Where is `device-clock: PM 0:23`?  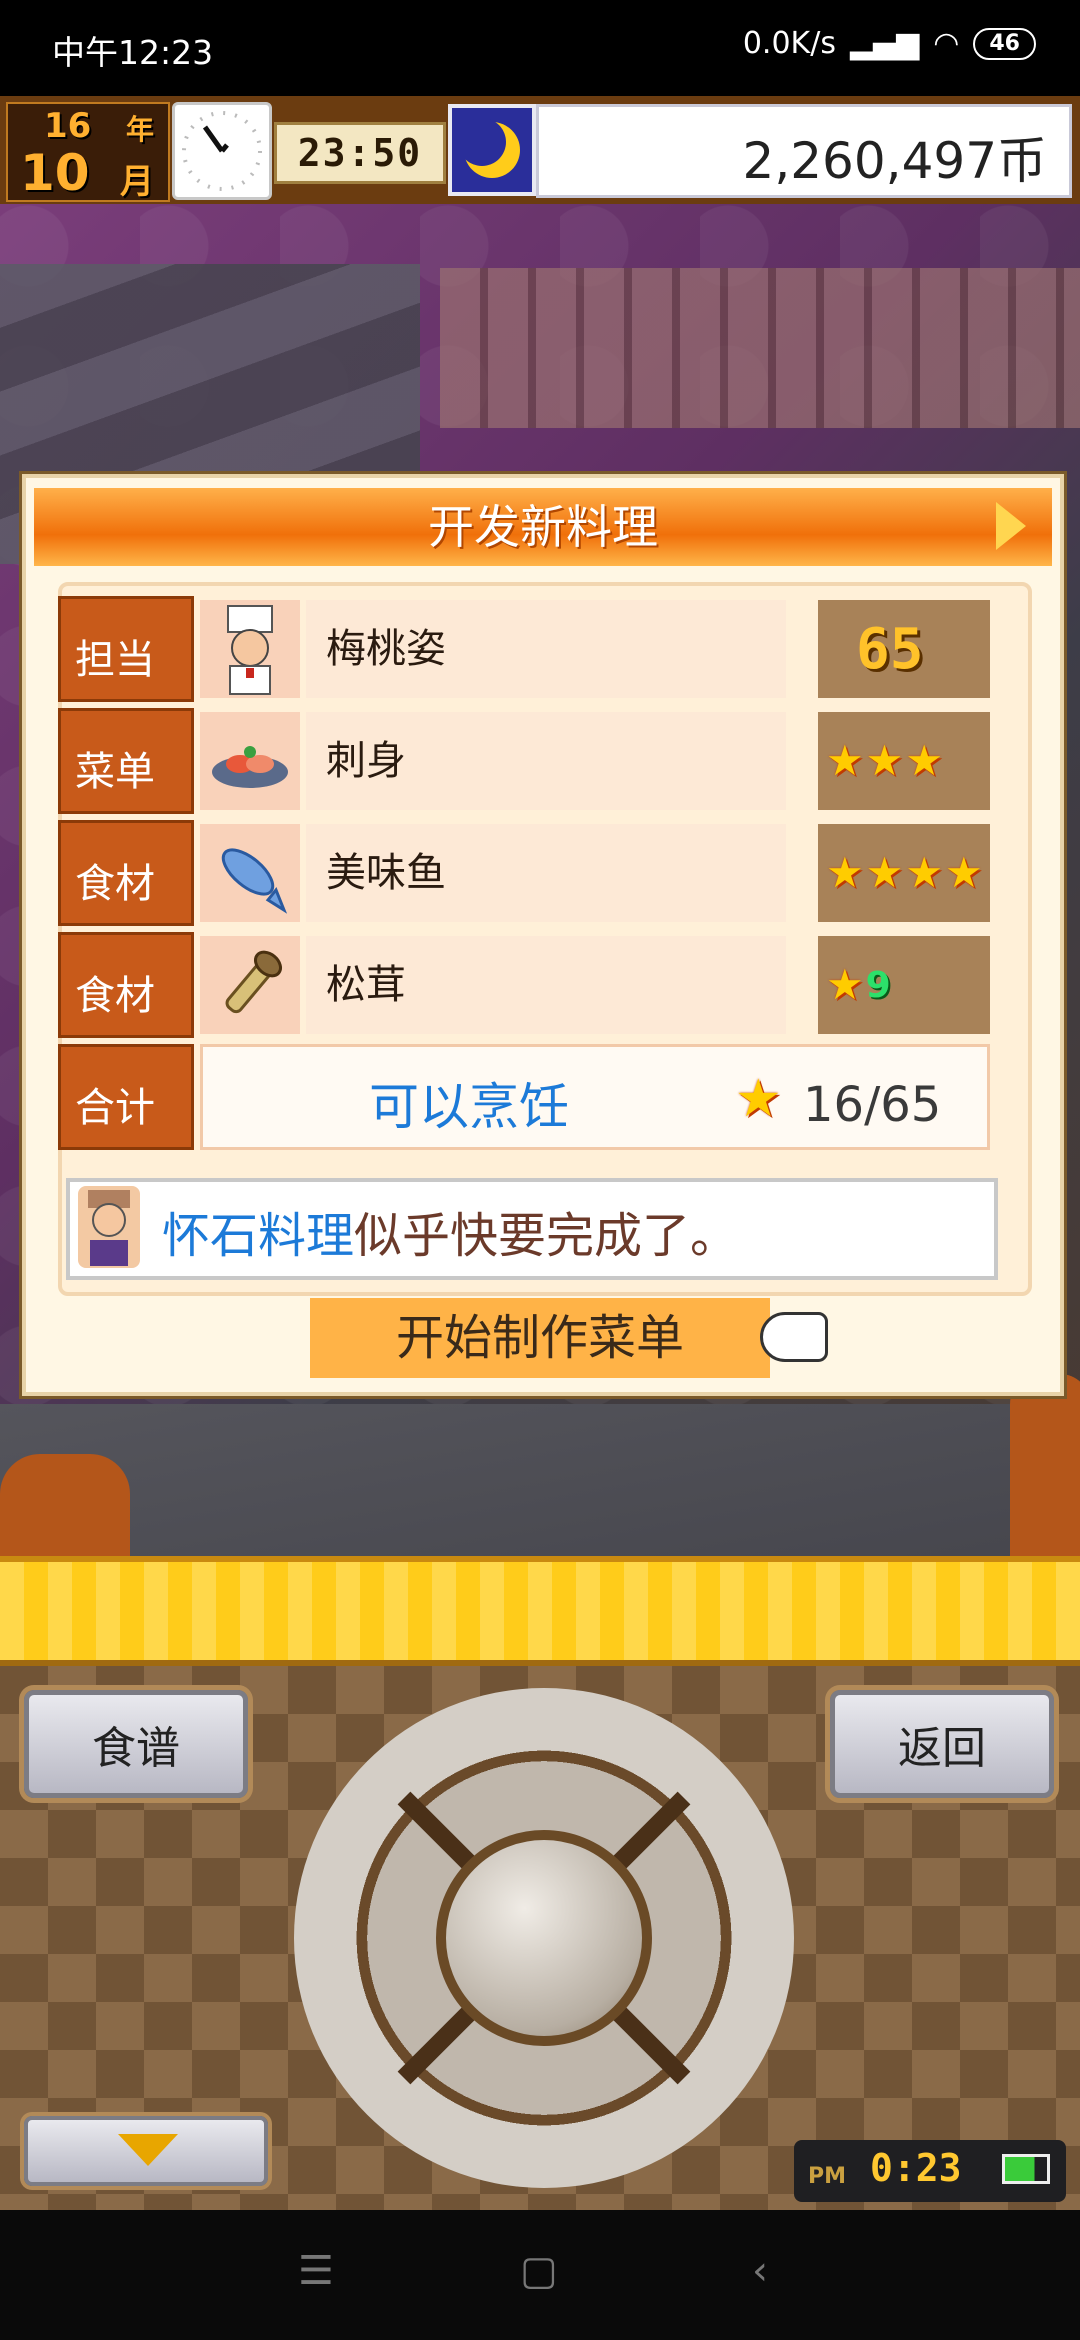
device-clock: PM 0:23 is located at coordinates (930, 2171).